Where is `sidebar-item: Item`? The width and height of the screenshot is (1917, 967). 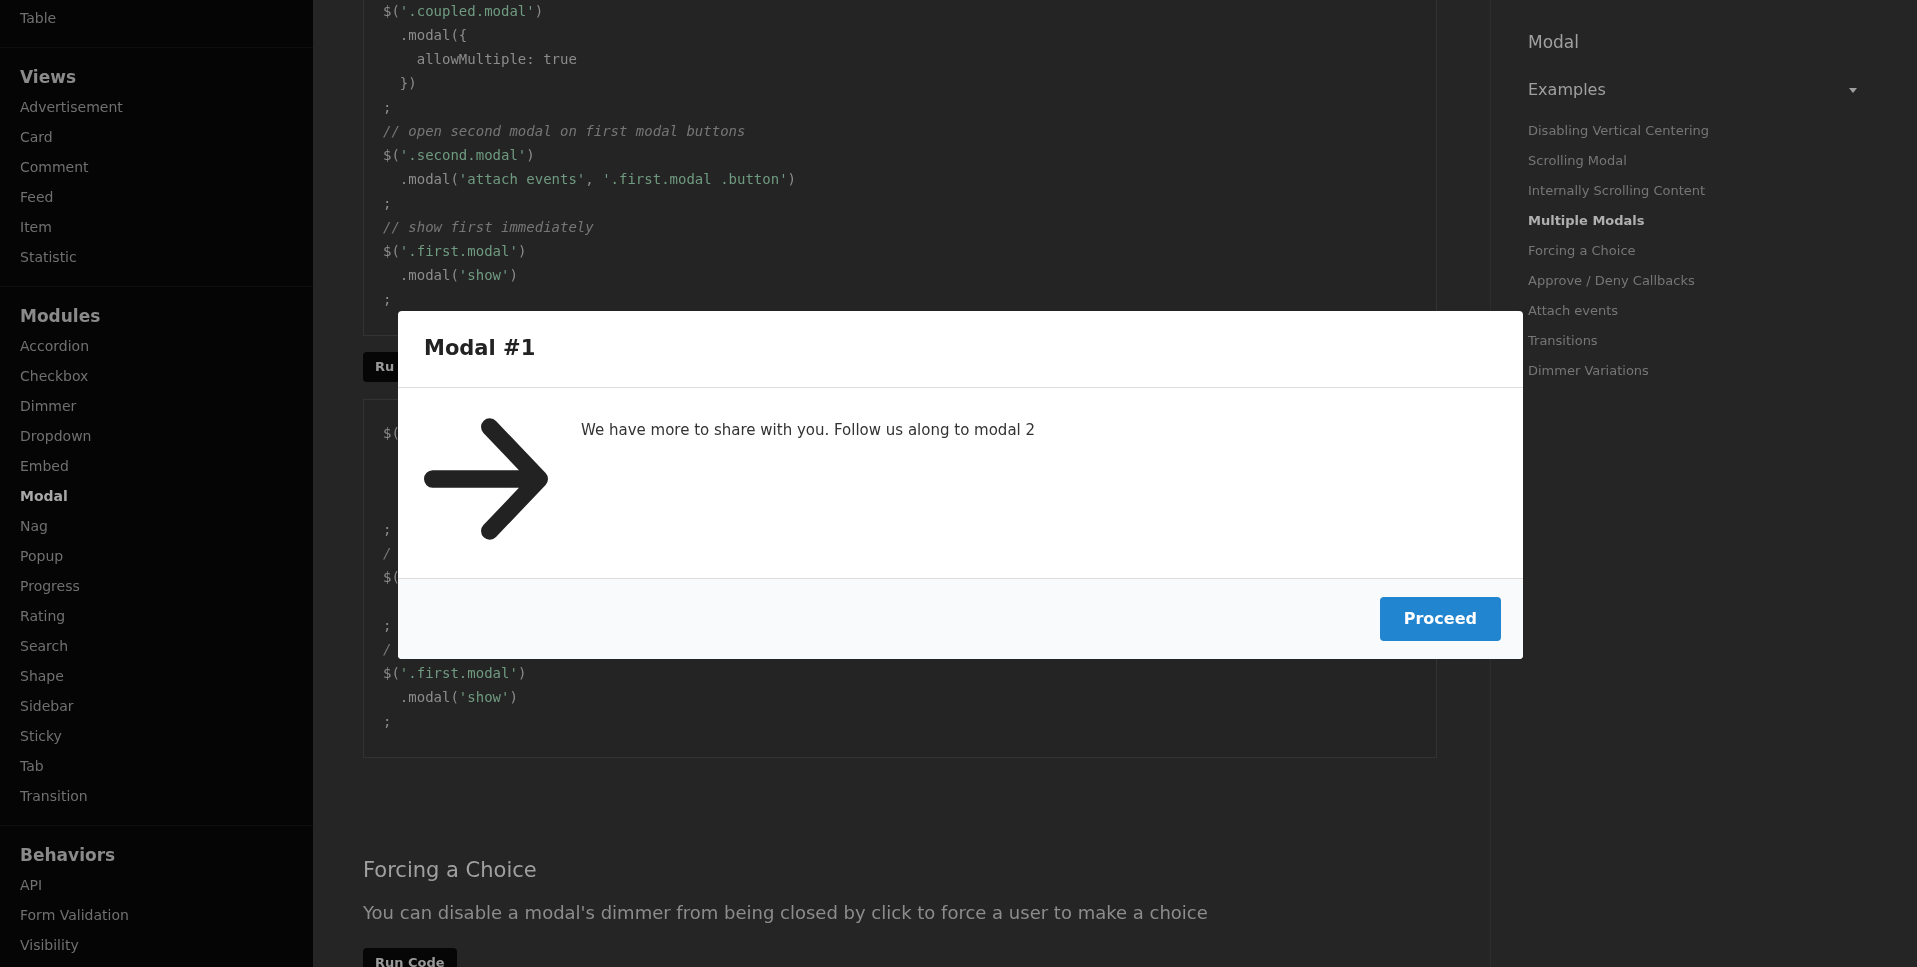
sidebar-item: Item is located at coordinates (36, 227).